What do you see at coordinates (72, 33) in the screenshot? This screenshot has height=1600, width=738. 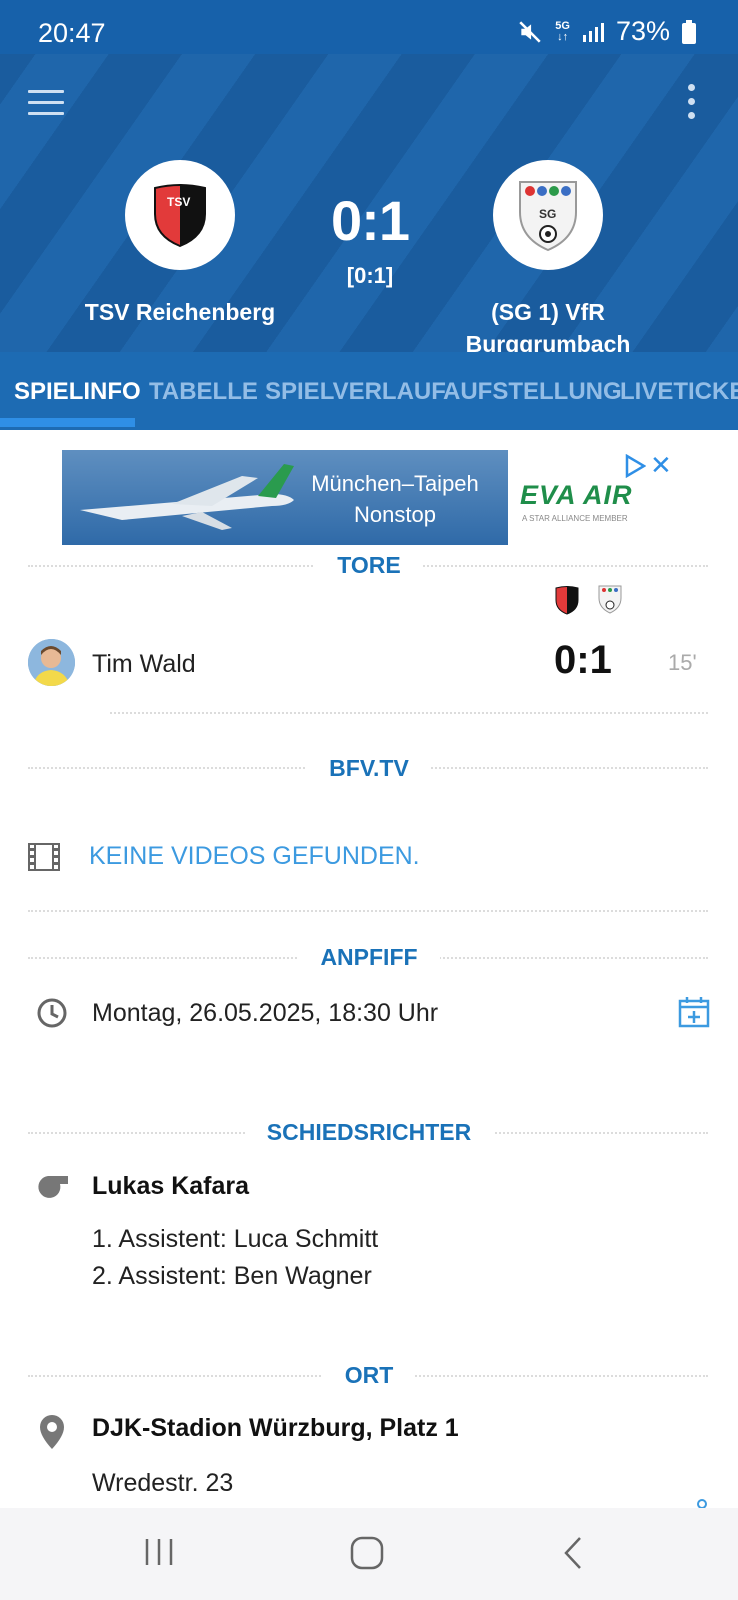 I see `status-time: 20:47` at bounding box center [72, 33].